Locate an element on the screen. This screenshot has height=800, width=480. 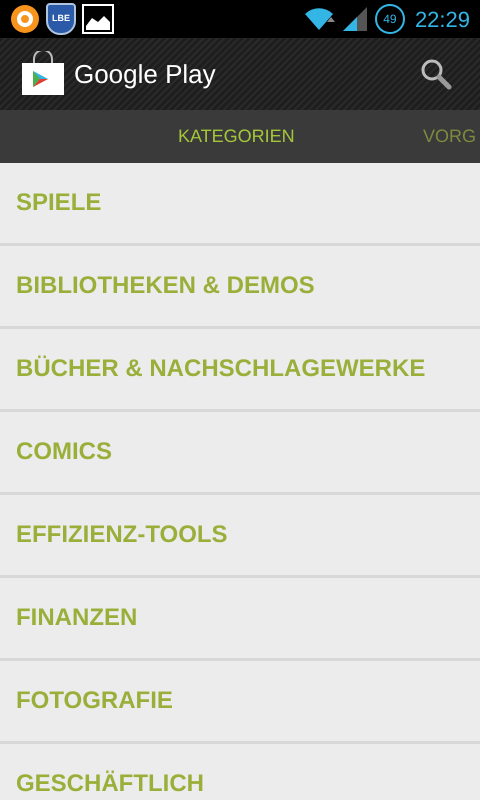
category-item: FINANZEN is located at coordinates (240, 619).